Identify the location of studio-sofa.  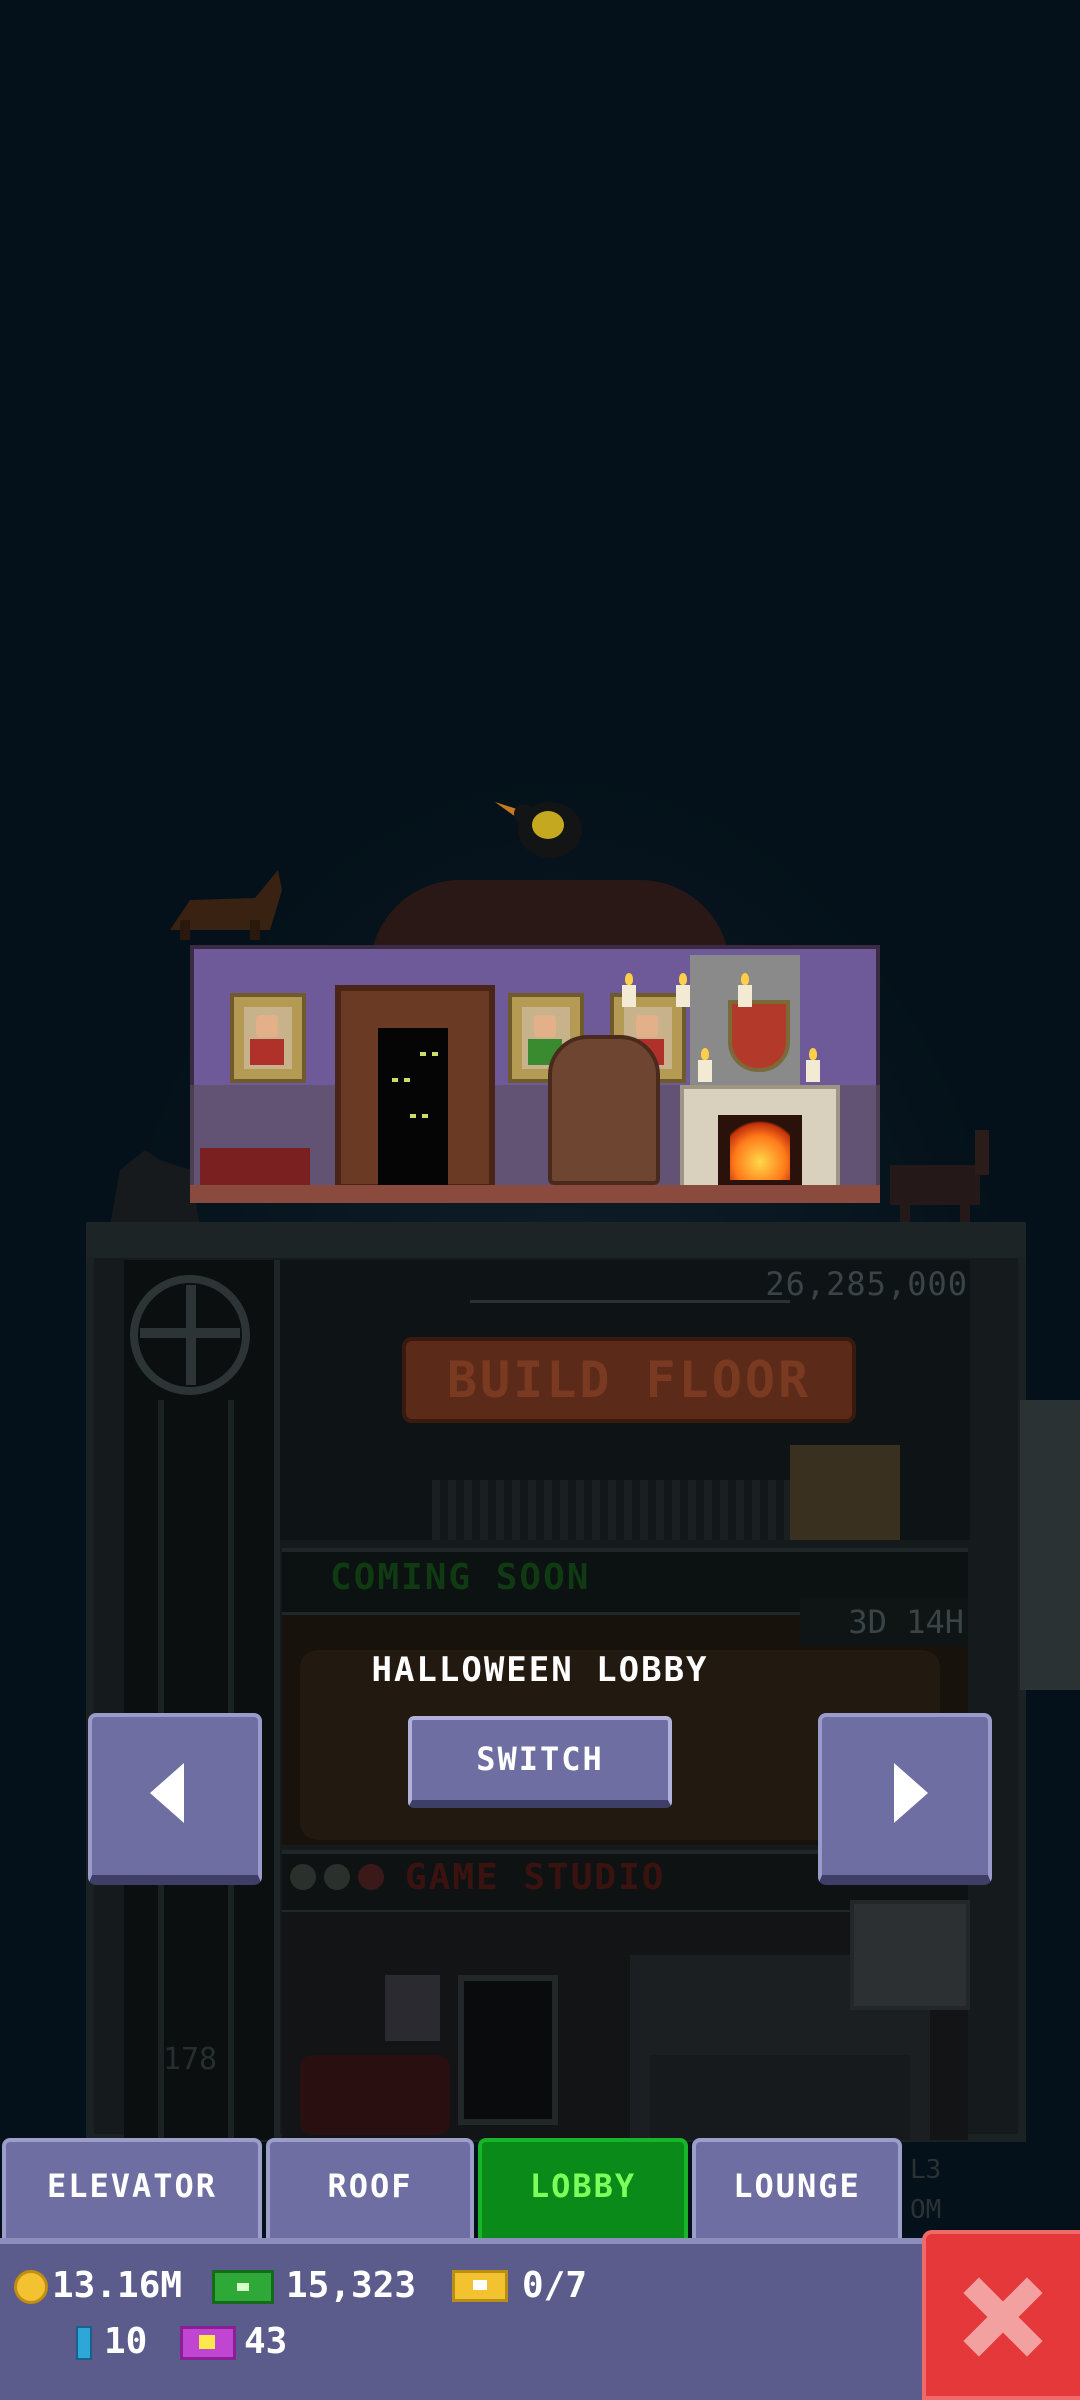
(375, 2095).